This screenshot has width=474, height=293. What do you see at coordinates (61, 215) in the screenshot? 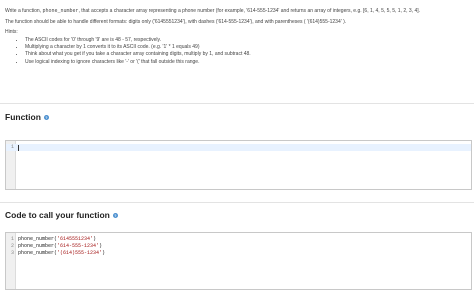
I see `call-section-title: Code to call your function ?` at bounding box center [61, 215].